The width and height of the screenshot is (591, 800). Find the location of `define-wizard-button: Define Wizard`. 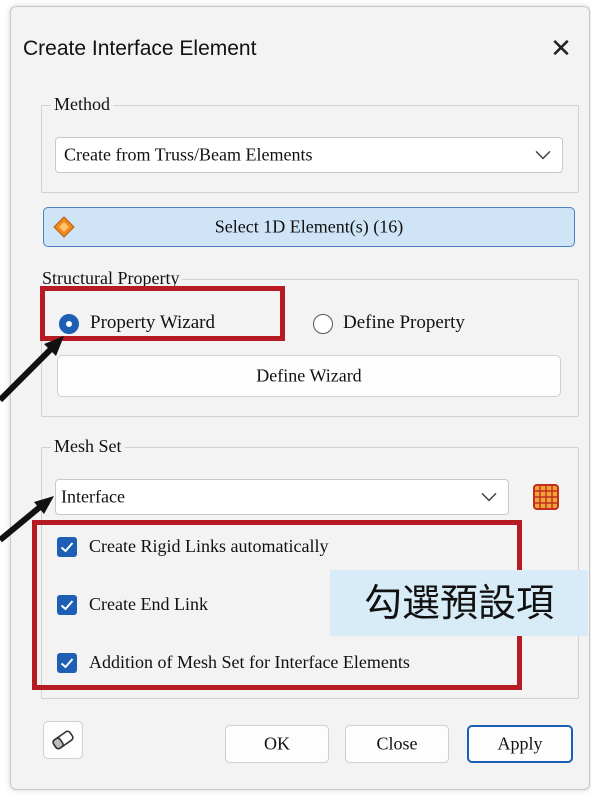

define-wizard-button: Define Wizard is located at coordinates (309, 376).